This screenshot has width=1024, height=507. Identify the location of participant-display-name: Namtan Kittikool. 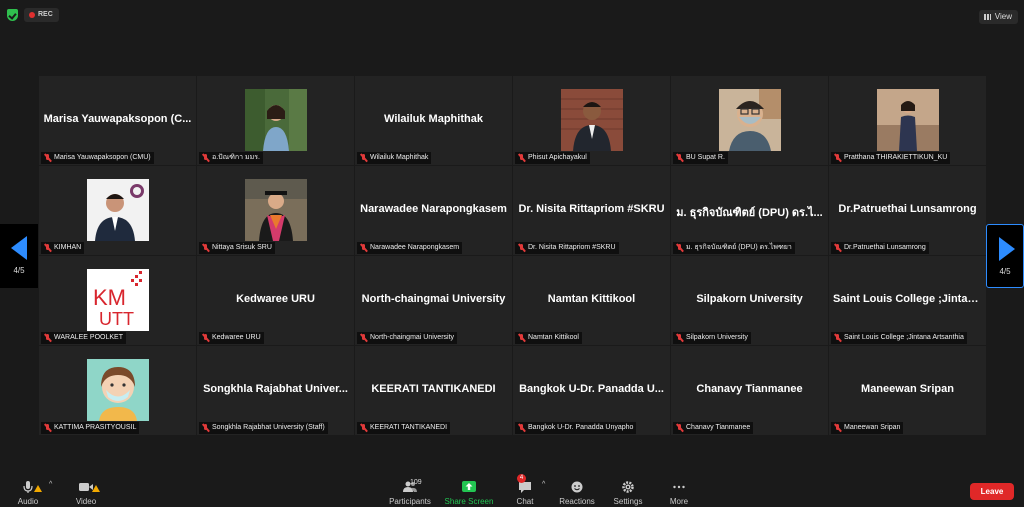
(591, 299).